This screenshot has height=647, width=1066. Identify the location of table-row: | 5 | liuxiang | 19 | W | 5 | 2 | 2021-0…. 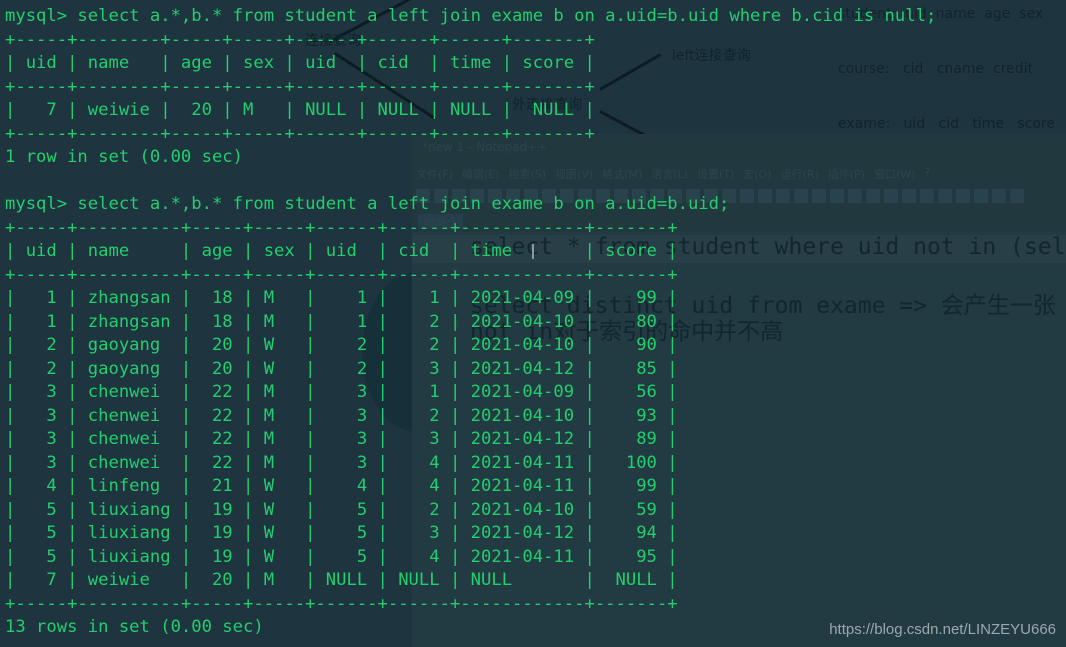
(341, 509).